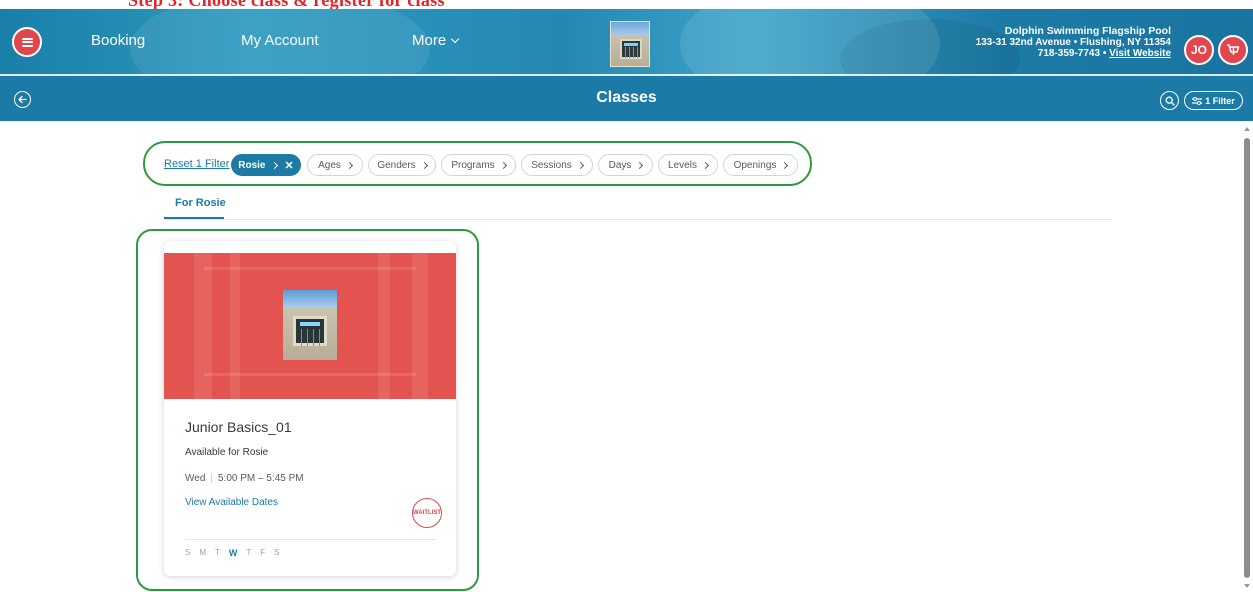 This screenshot has height=592, width=1253. Describe the element at coordinates (429, 40) in the screenshot. I see `nav-more-label: More` at that location.